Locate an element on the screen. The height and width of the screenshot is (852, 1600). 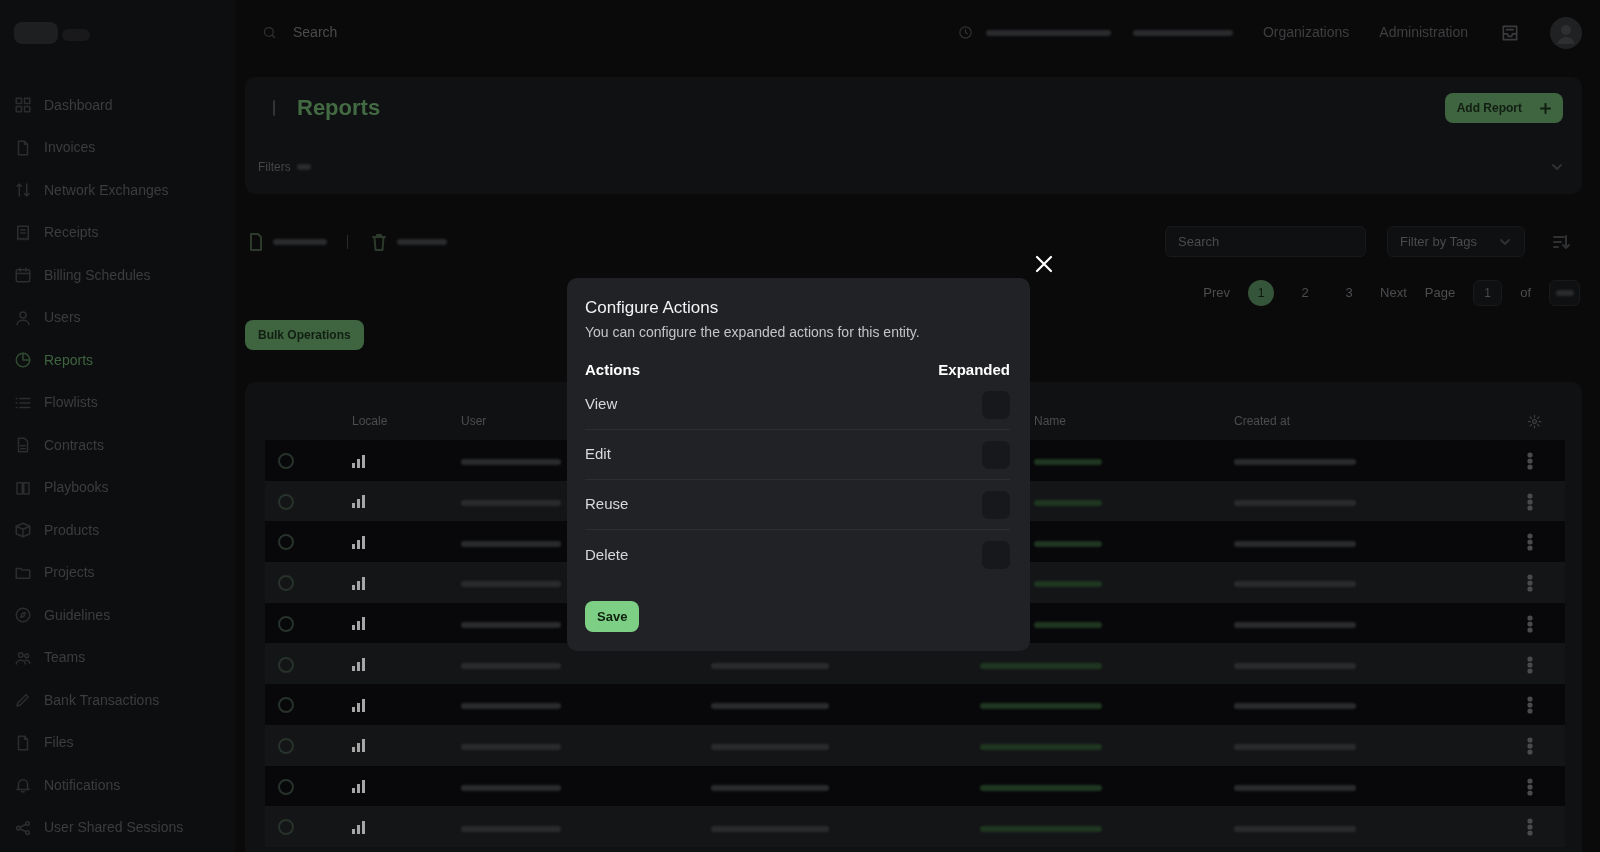
column-header: Name is located at coordinates (1050, 421).